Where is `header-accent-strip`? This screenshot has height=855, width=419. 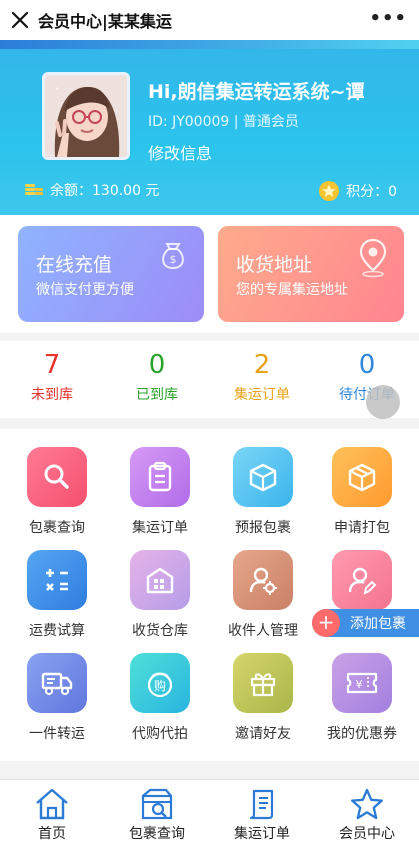
header-accent-strip is located at coordinates (209, 44).